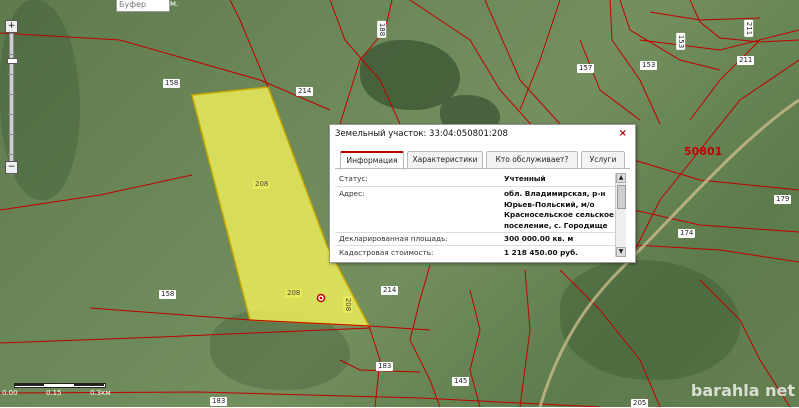  What do you see at coordinates (100, 393) in the screenshot?
I see `scale-label: 0.3км` at bounding box center [100, 393].